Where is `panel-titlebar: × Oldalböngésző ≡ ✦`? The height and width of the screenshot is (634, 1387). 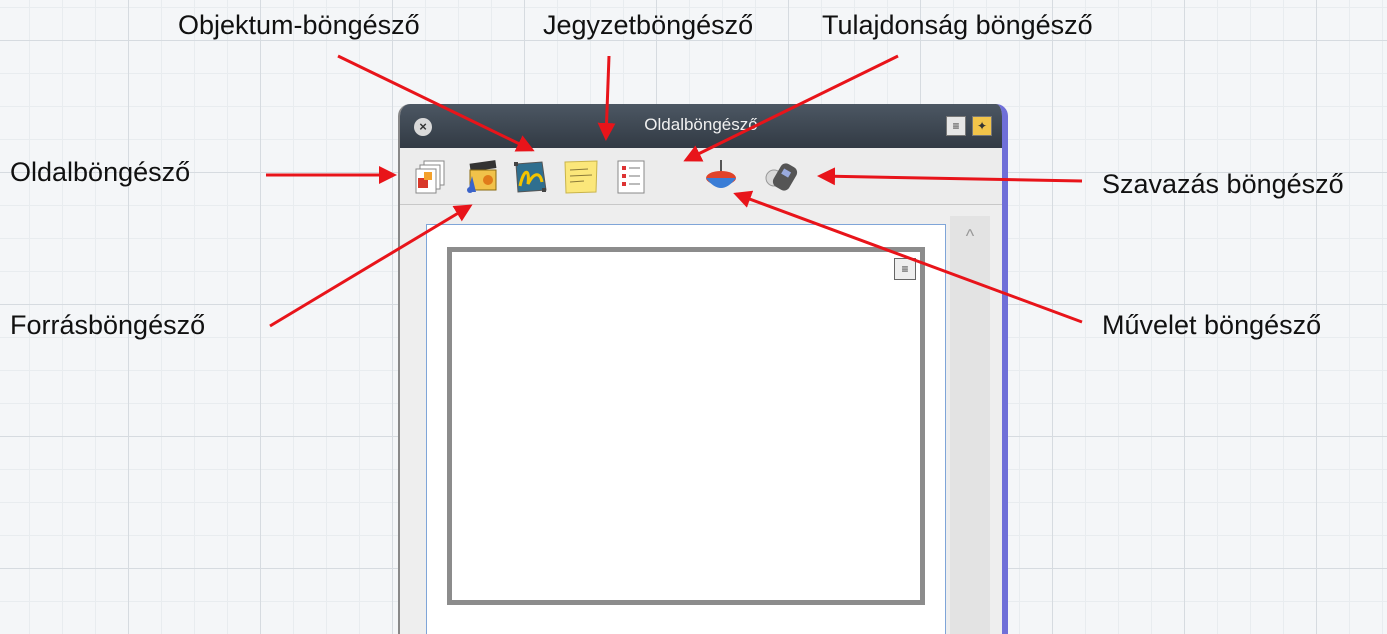
panel-titlebar: × Oldalböngésző ≡ ✦ is located at coordinates (701, 126).